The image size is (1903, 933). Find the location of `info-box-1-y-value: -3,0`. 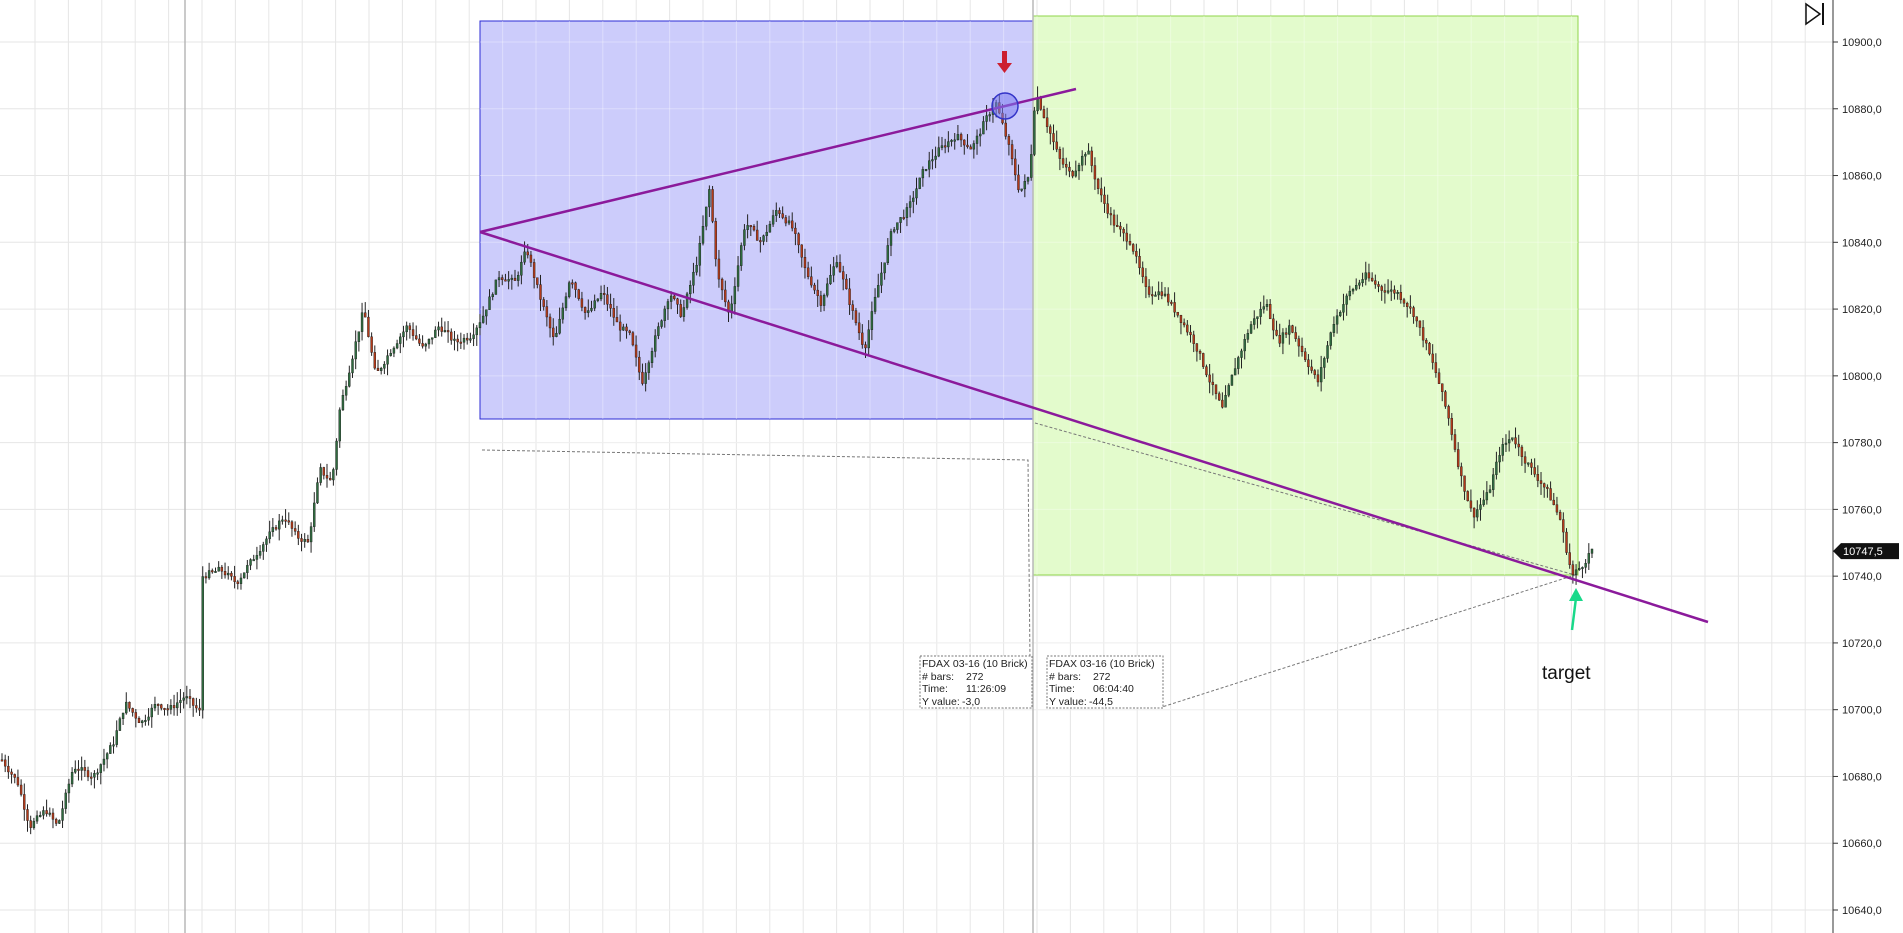

info-box-1-y-value: -3,0 is located at coordinates (971, 702).